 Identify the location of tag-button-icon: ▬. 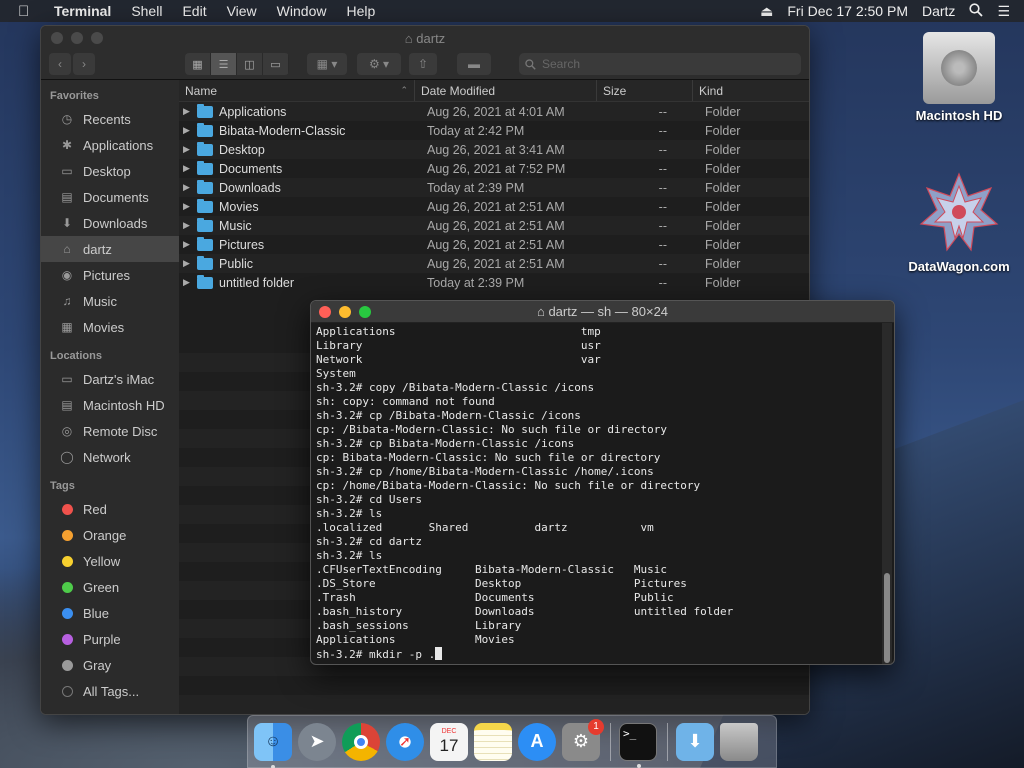
(474, 64).